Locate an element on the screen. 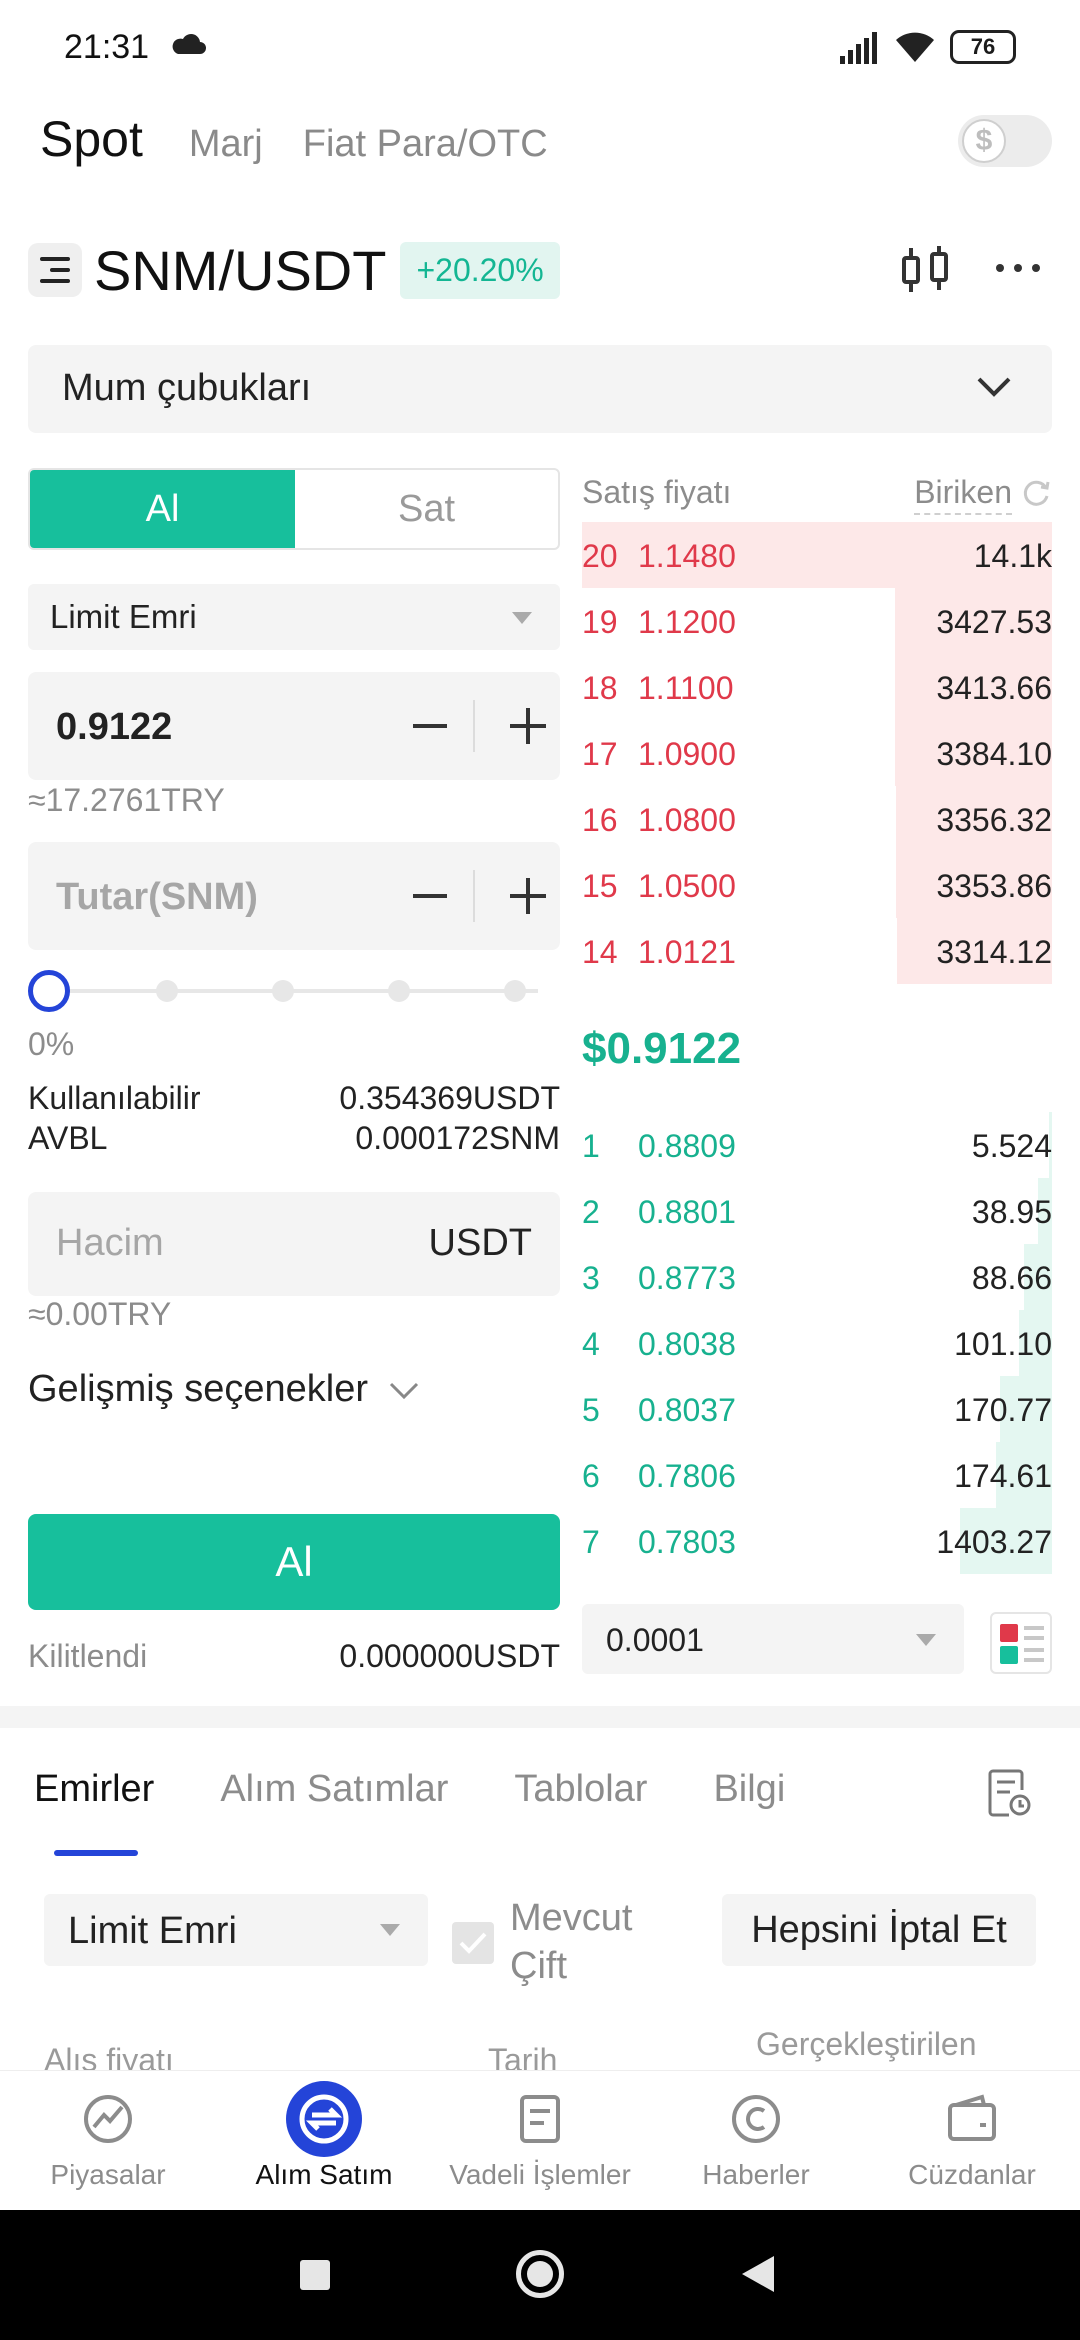 The height and width of the screenshot is (2340, 1080). order-book-layout-icon is located at coordinates (1021, 1643).